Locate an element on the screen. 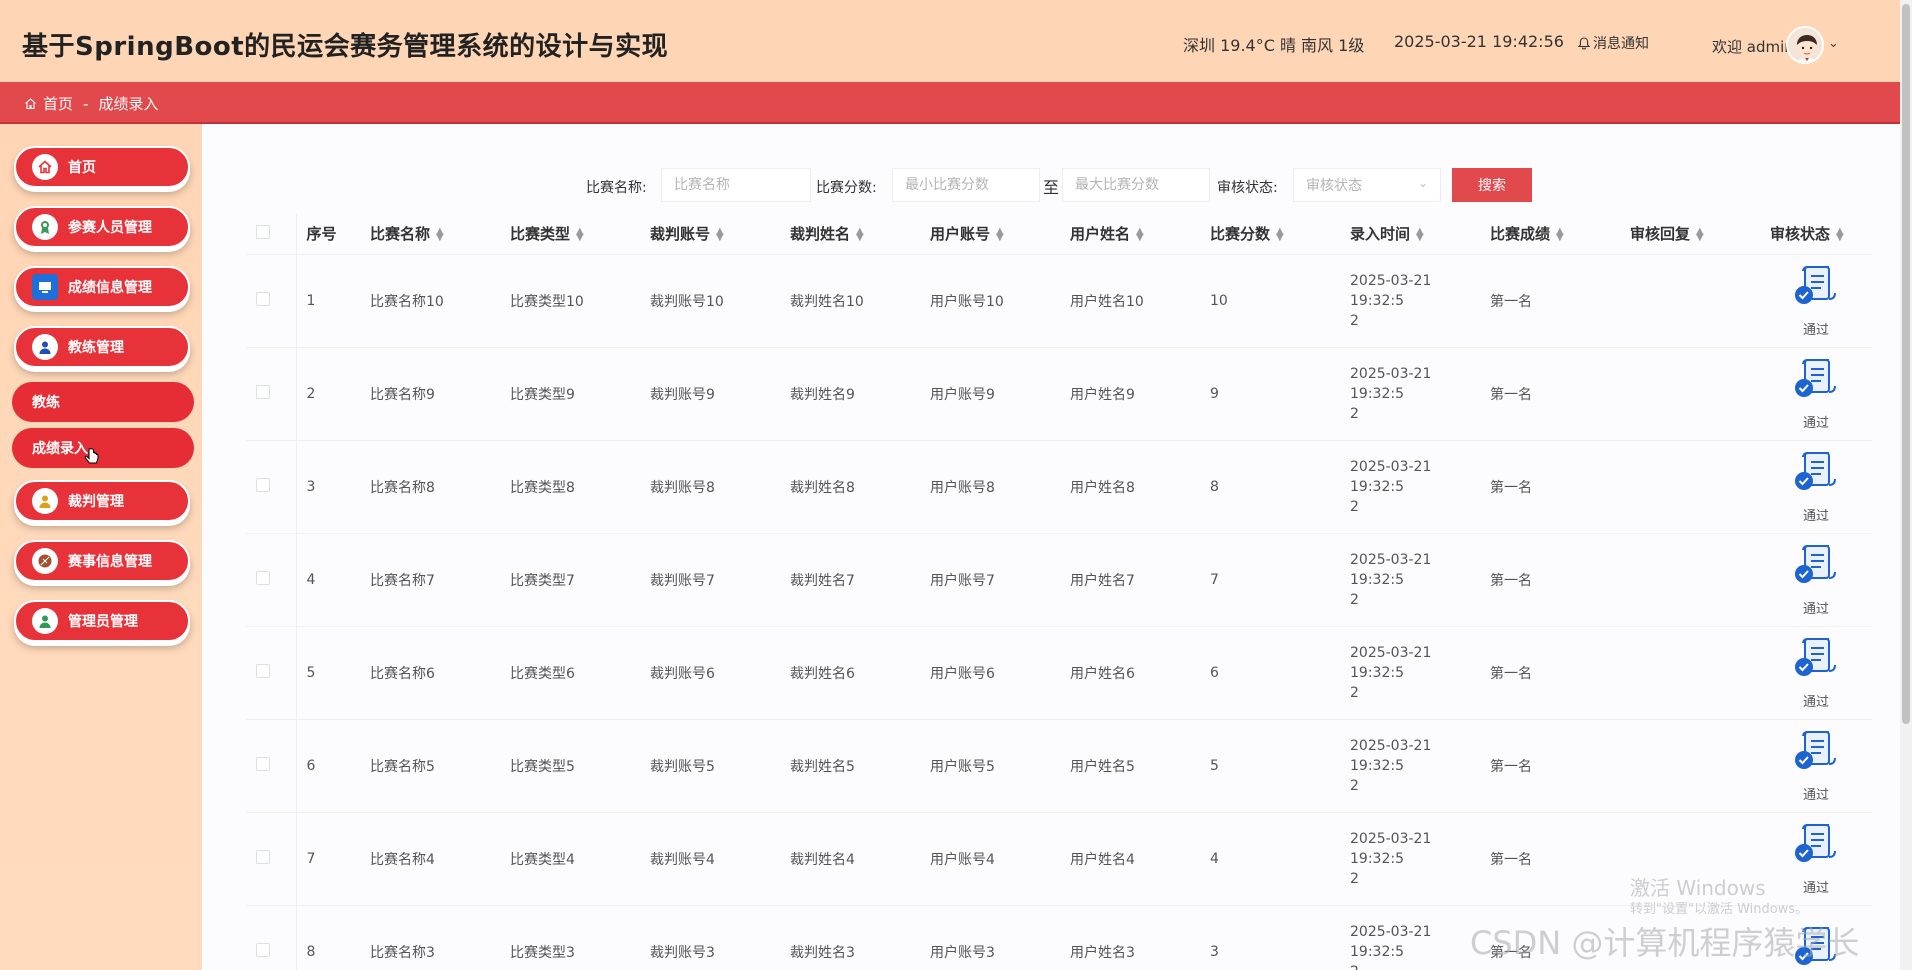 This screenshot has height=970, width=1912. column-header: 用户账号 ▲ ▼ is located at coordinates (990, 234).